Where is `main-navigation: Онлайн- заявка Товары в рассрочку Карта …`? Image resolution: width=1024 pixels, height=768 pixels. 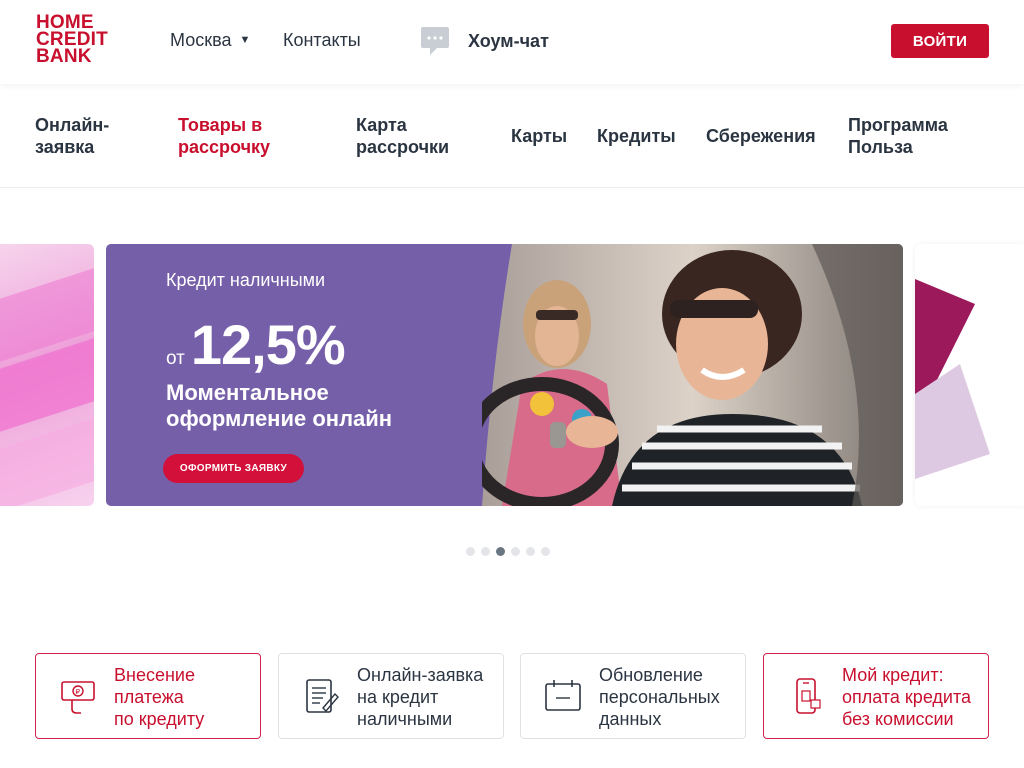
main-navigation: Онлайн- заявка Товары в рассрочку Карта … is located at coordinates (512, 136).